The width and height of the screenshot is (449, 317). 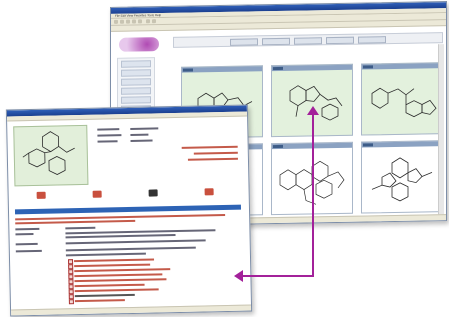 I want to click on related-links-list, so click(x=148, y=280).